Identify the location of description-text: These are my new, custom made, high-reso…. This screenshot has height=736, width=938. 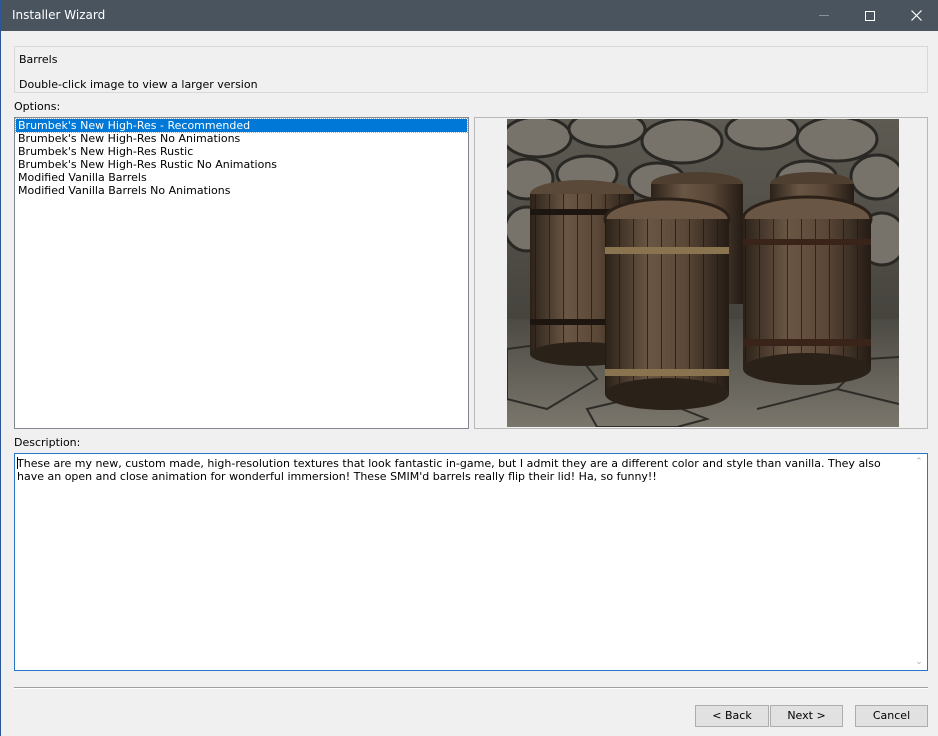
(457, 470).